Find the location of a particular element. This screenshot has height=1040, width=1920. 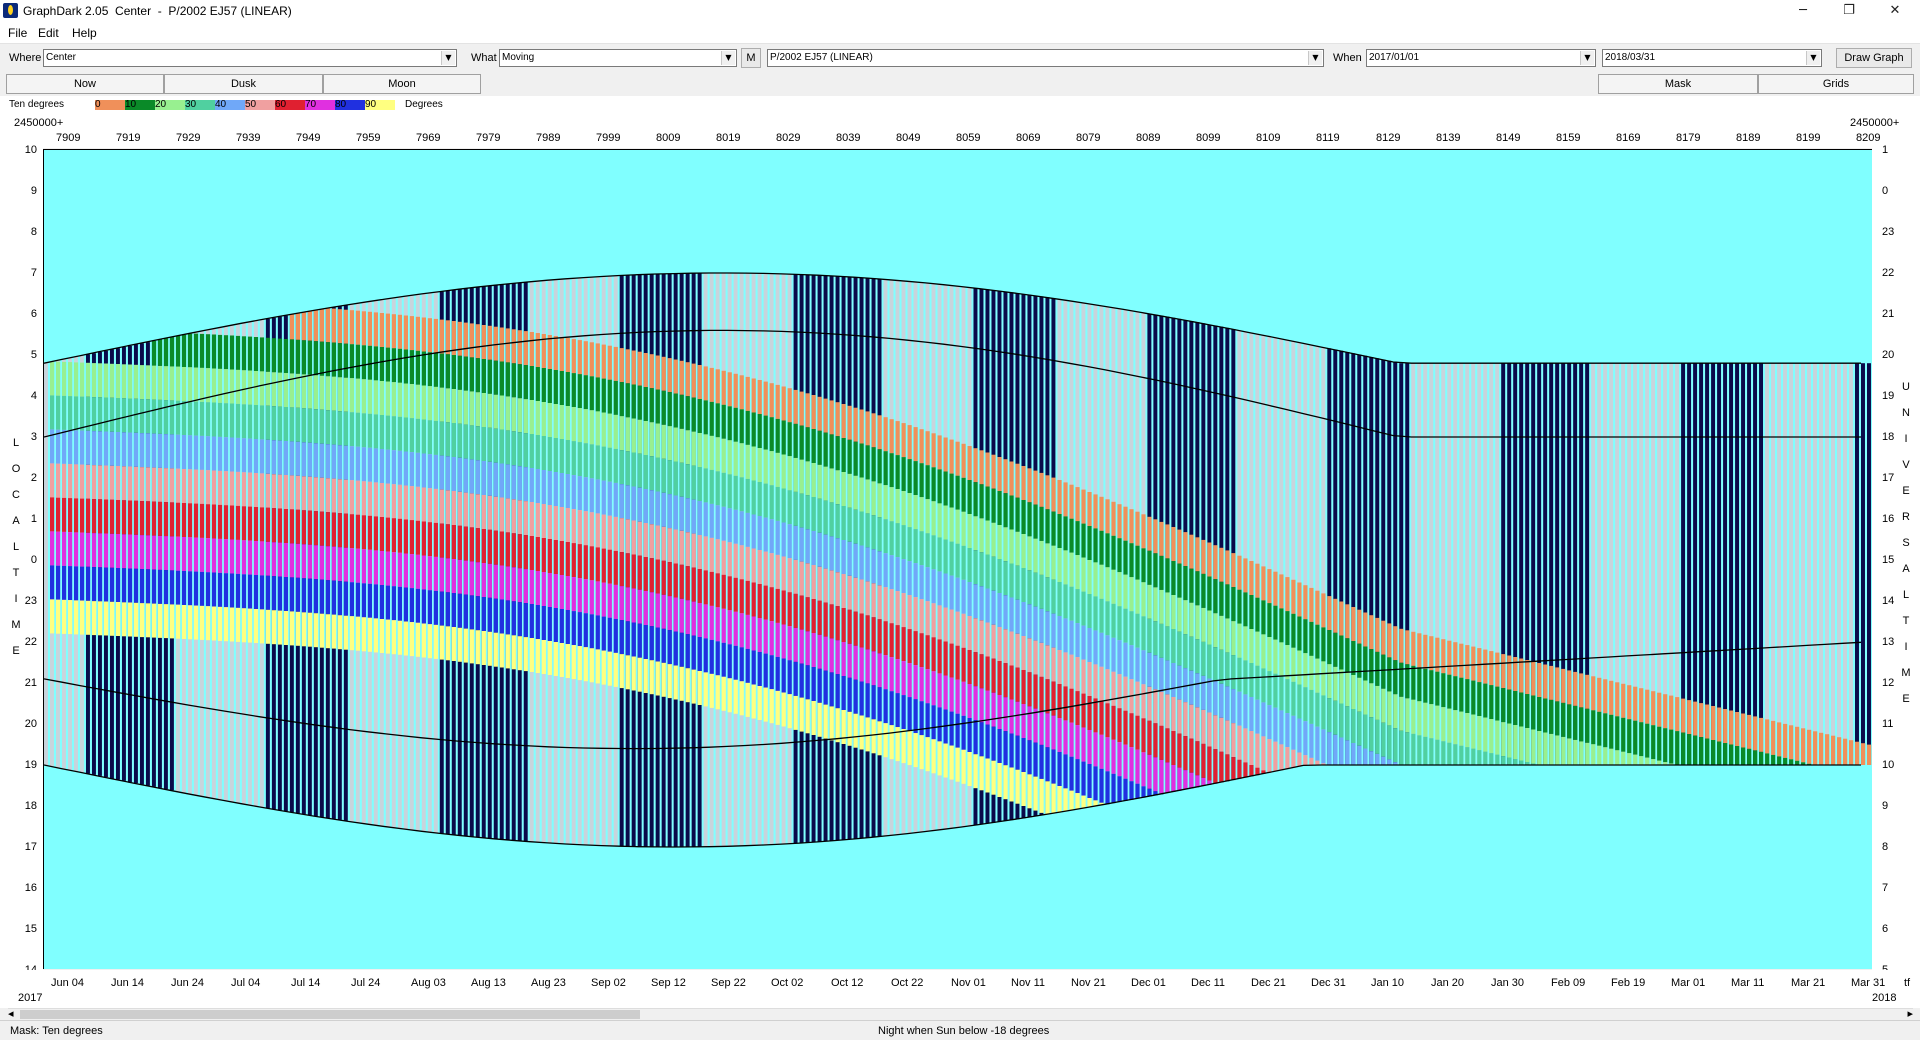

menu-edit: Edit is located at coordinates (48, 33).